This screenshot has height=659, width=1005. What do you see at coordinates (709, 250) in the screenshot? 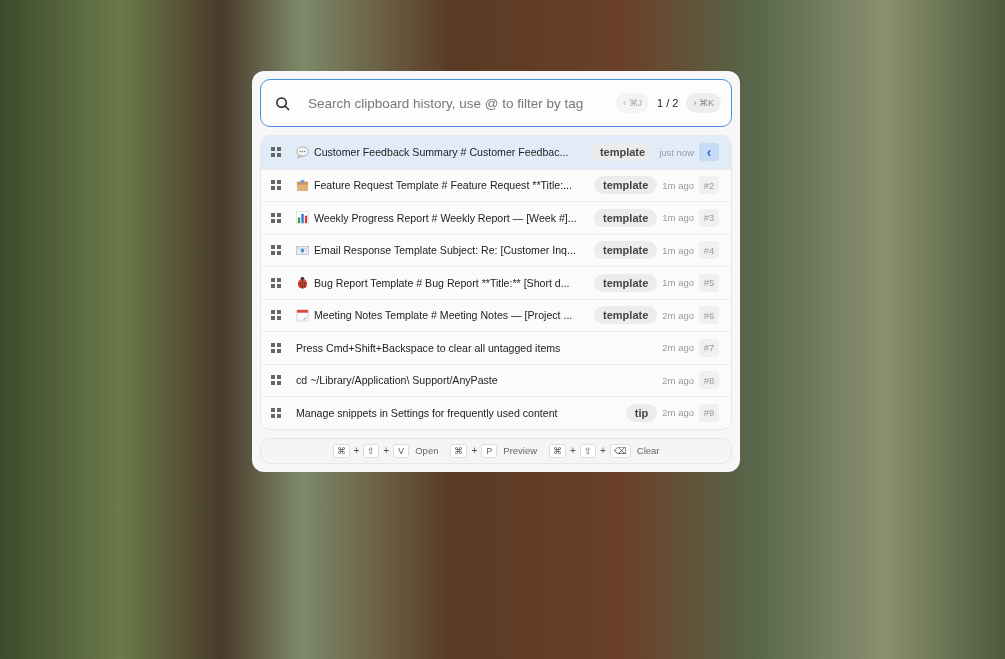
I see `item-number: #4` at bounding box center [709, 250].